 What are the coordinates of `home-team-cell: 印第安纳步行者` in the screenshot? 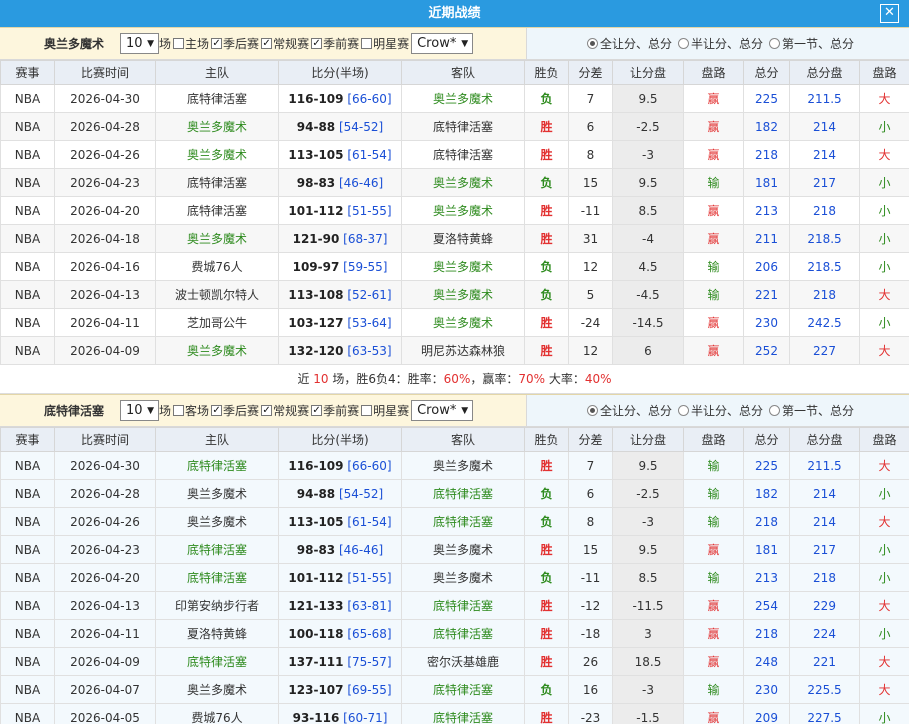 It's located at (217, 605).